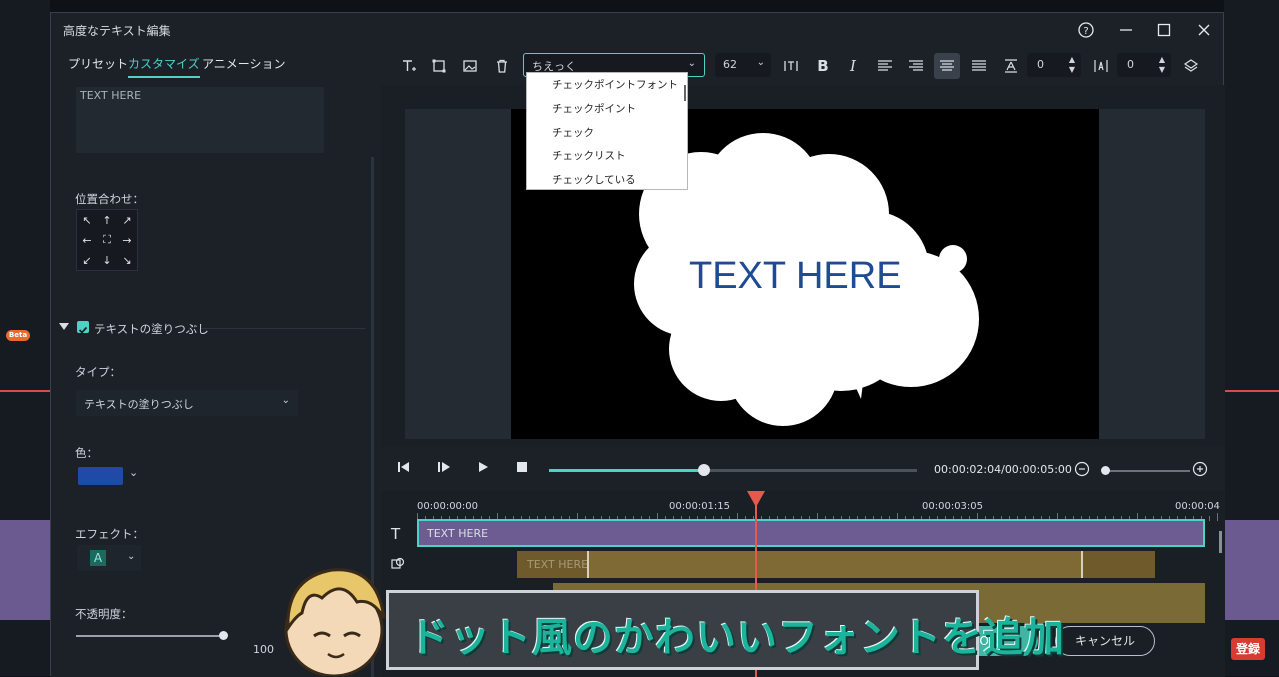 This screenshot has height=677, width=1279. What do you see at coordinates (885, 66) in the screenshot?
I see `align-left-text-icon` at bounding box center [885, 66].